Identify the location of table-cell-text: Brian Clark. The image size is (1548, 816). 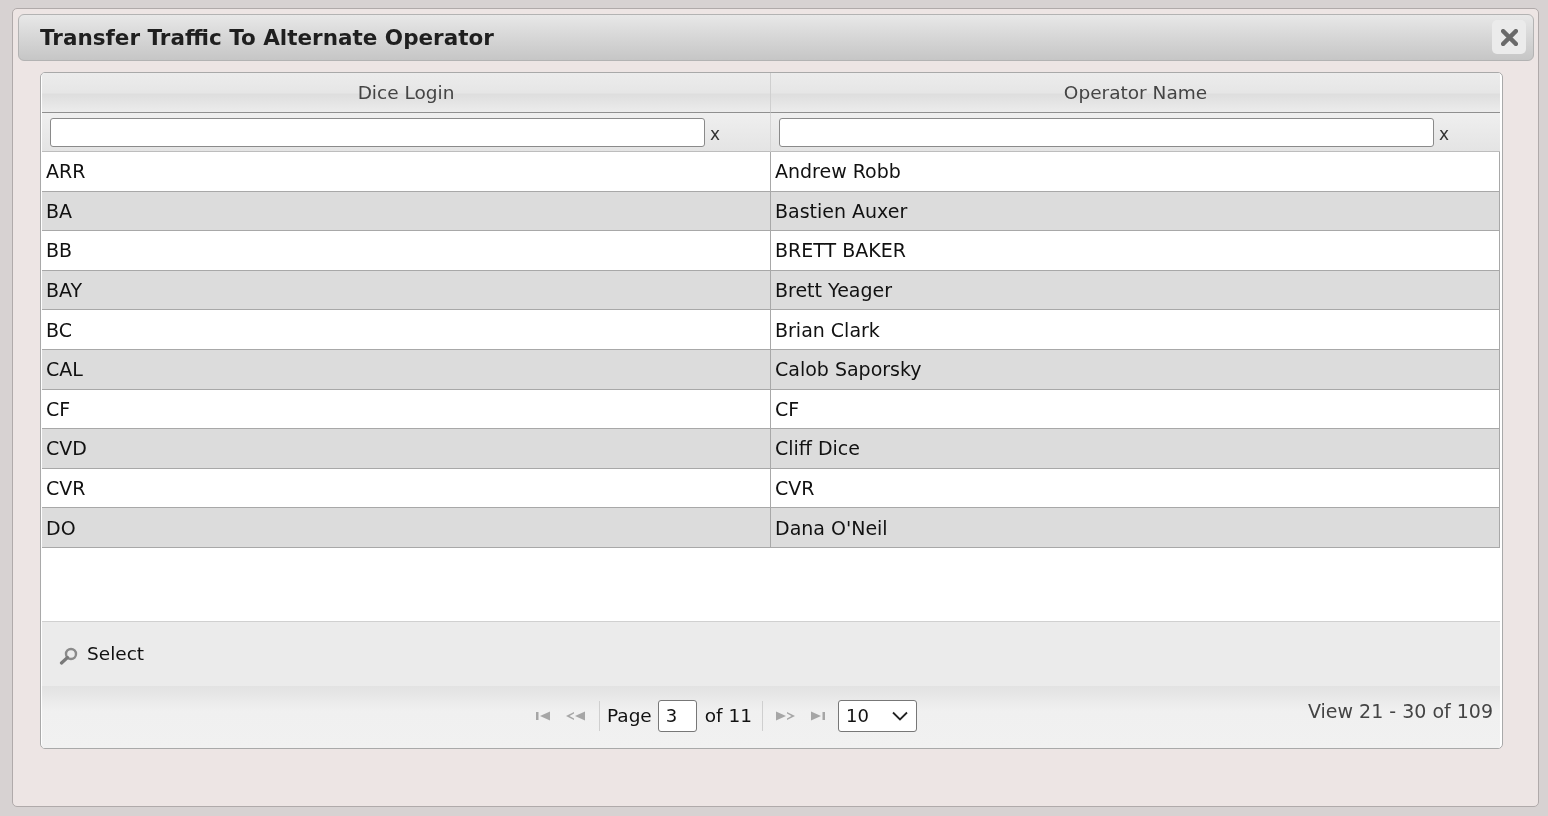
(827, 330).